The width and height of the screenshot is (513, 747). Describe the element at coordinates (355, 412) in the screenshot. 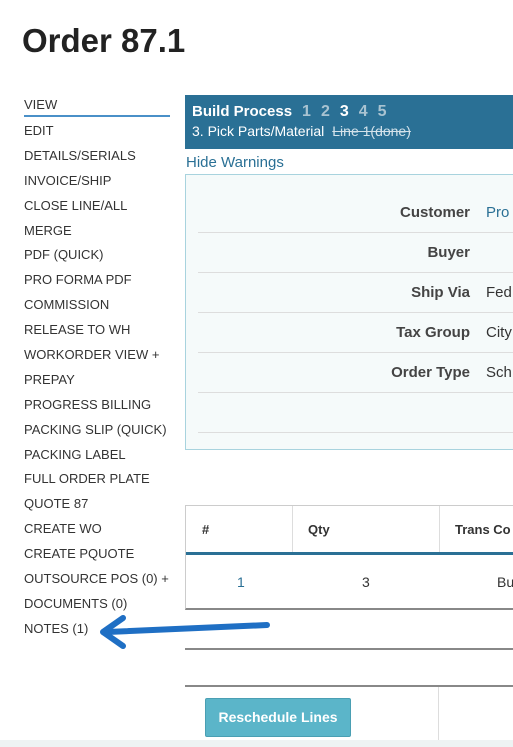

I see `field-empty` at that location.